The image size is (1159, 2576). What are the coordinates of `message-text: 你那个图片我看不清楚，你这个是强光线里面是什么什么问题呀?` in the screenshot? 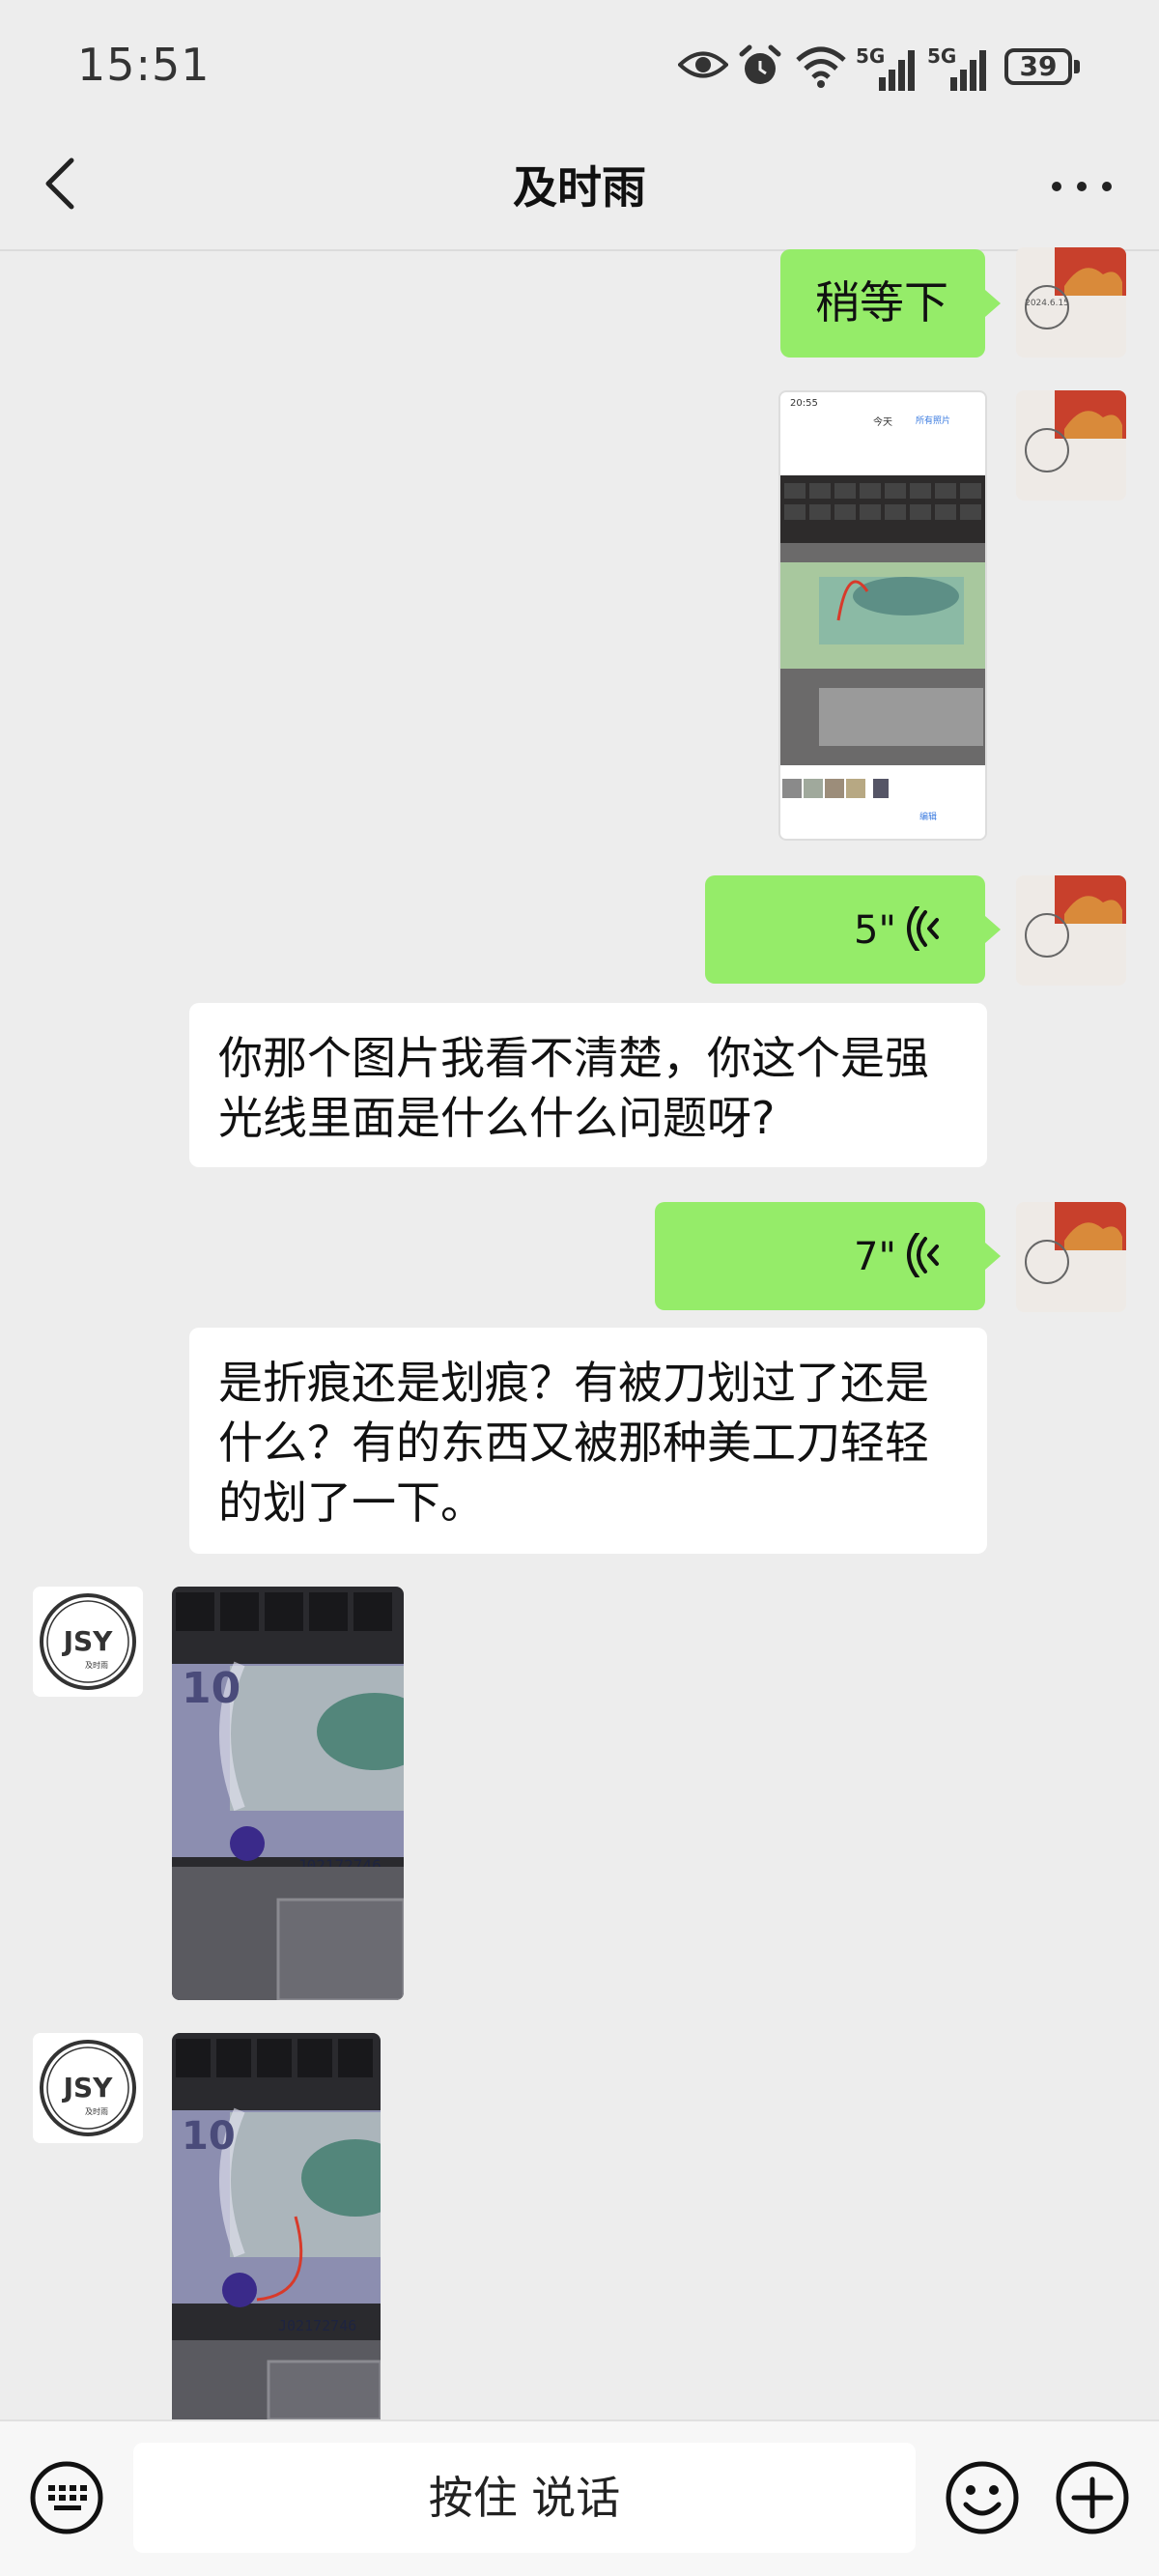 It's located at (574, 1088).